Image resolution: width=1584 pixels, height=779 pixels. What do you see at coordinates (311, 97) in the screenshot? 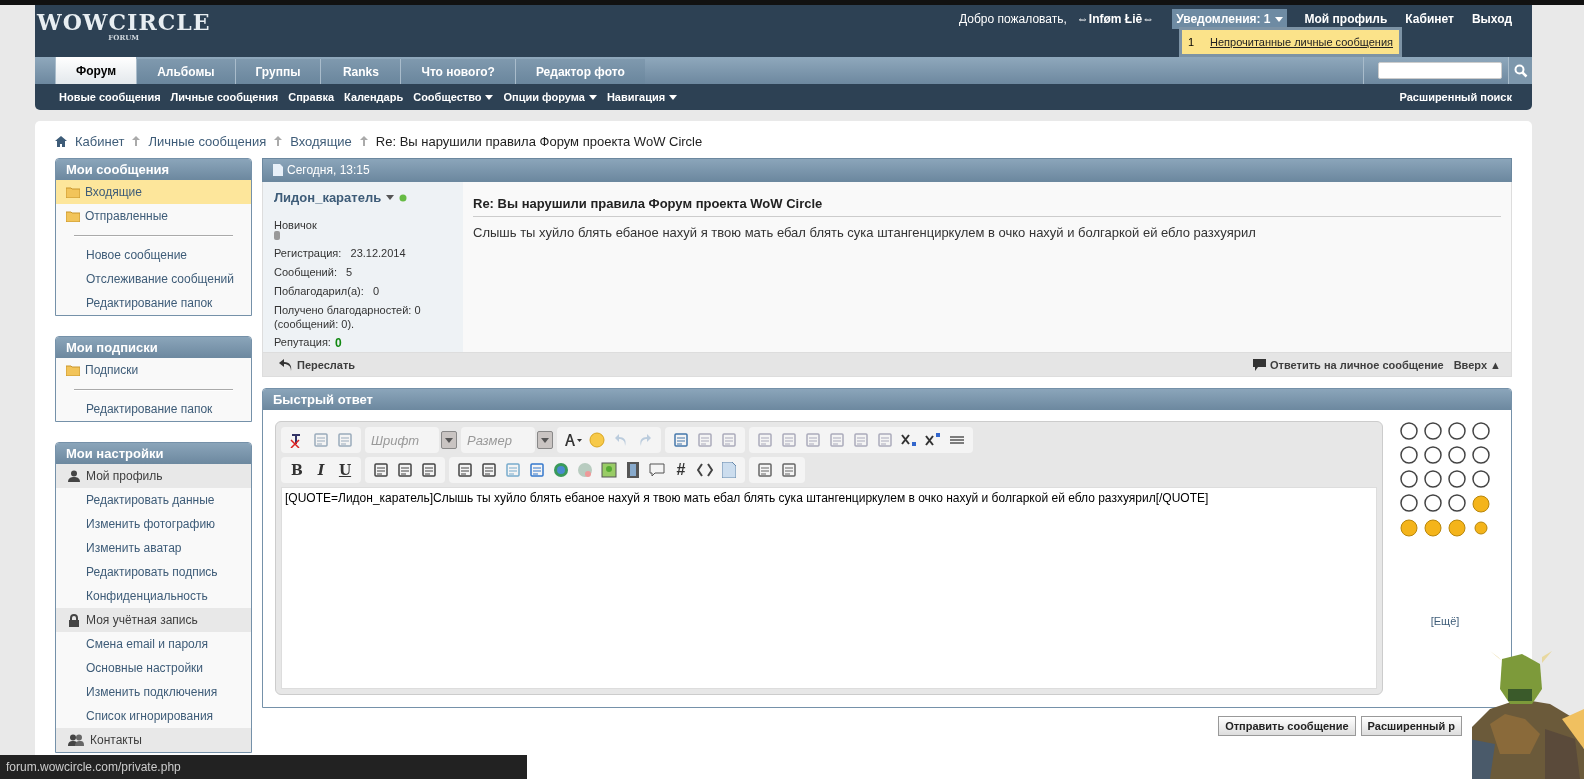
I see `subnav-link: Справка` at bounding box center [311, 97].